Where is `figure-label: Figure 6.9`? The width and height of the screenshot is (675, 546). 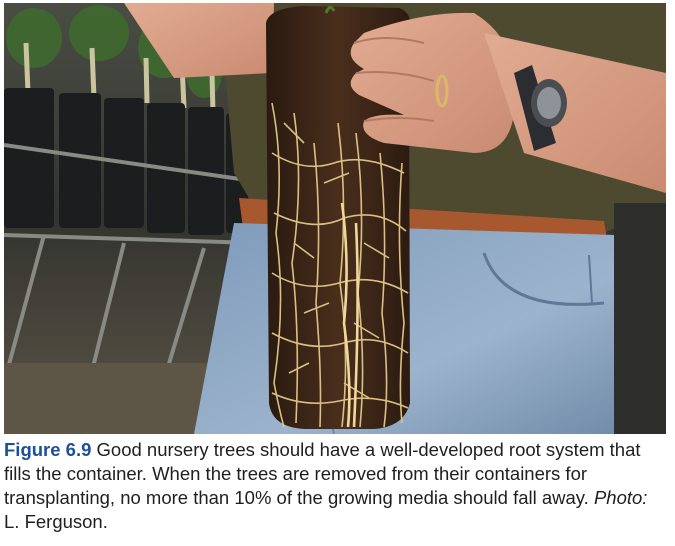
figure-label: Figure 6.9 is located at coordinates (48, 449).